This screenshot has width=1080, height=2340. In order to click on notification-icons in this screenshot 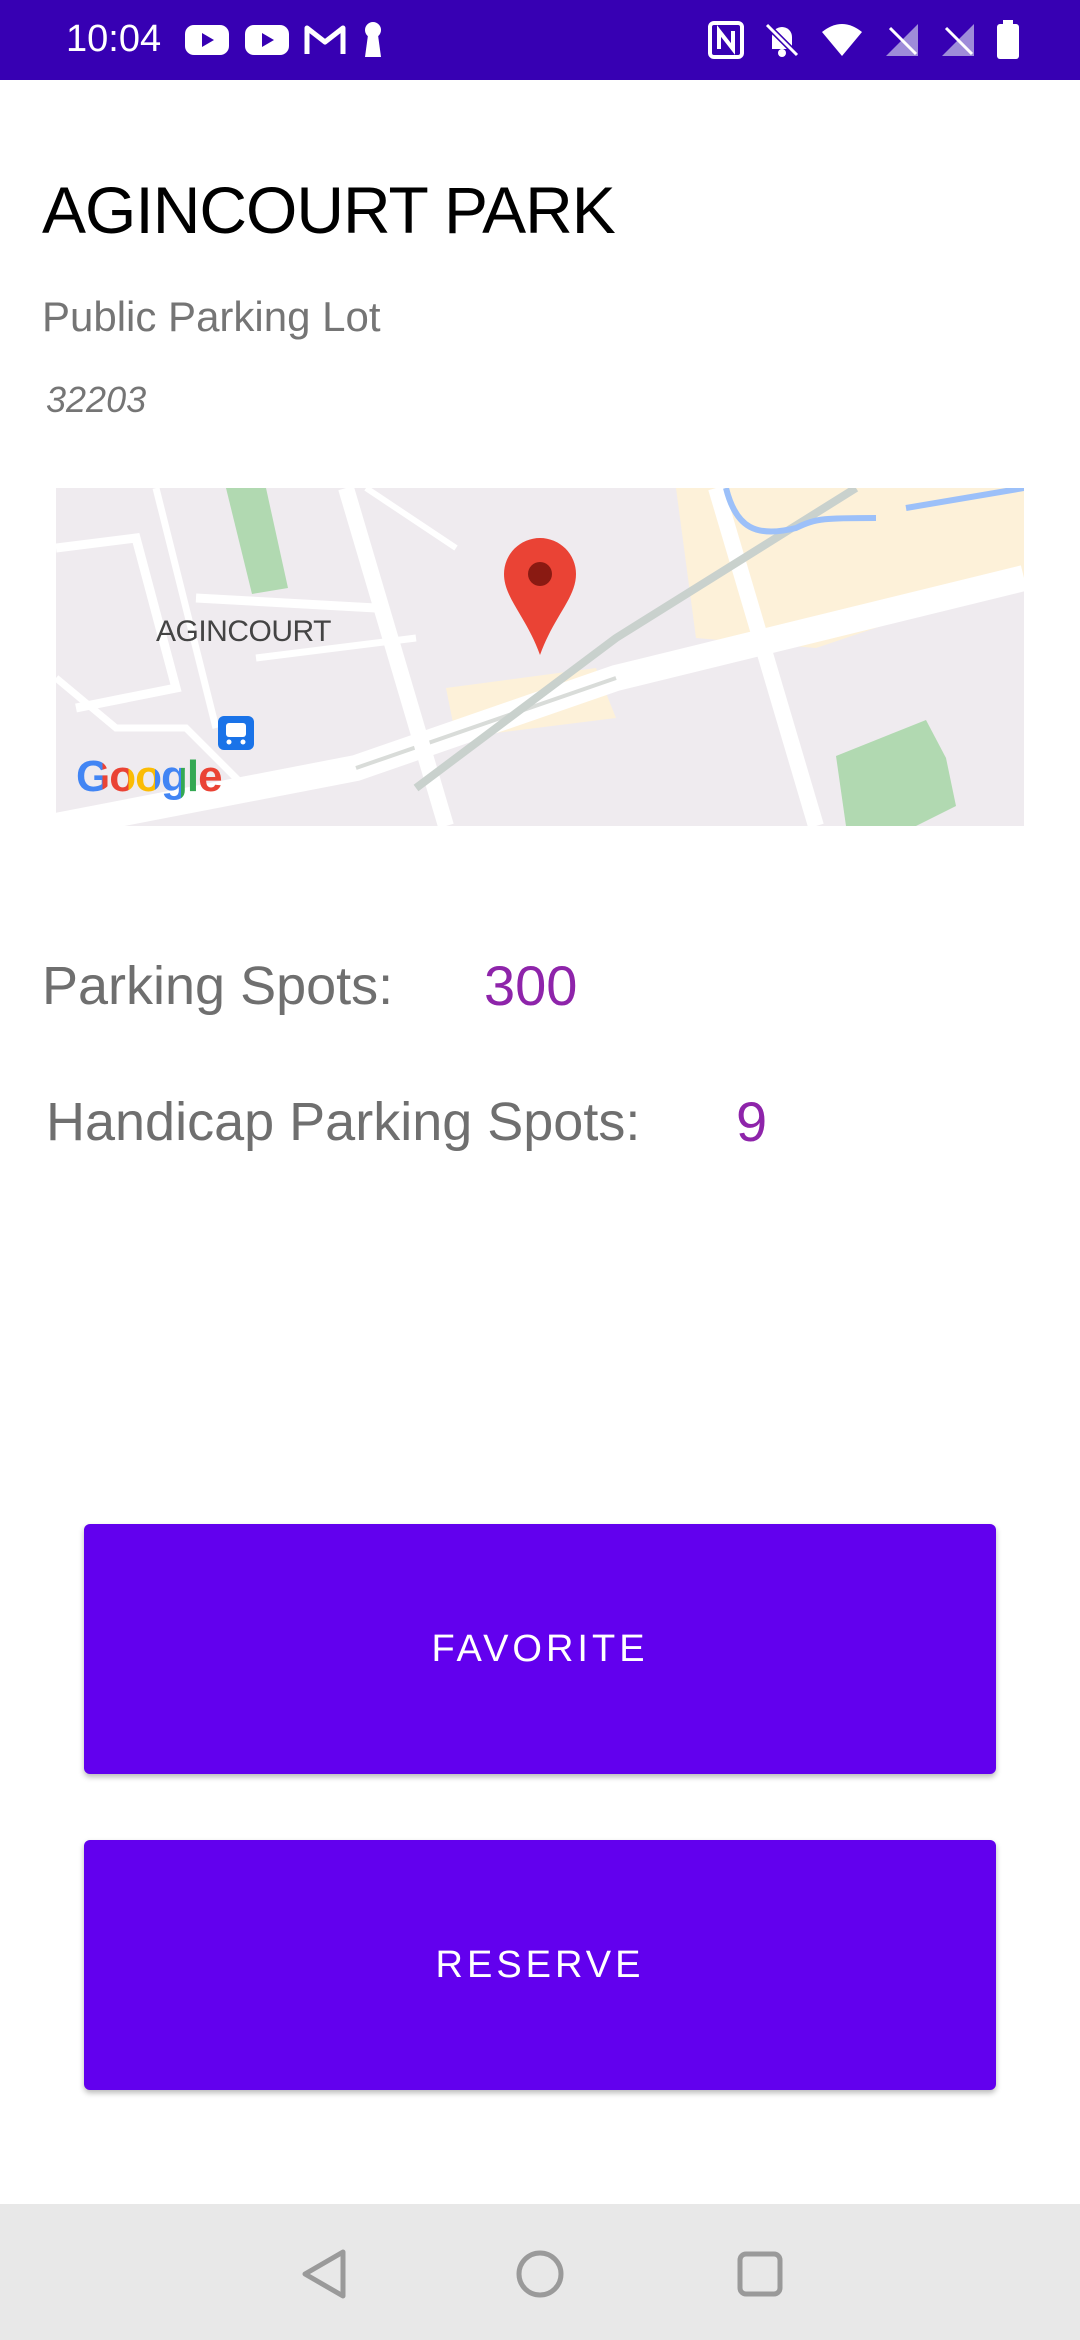, I will do `click(285, 40)`.